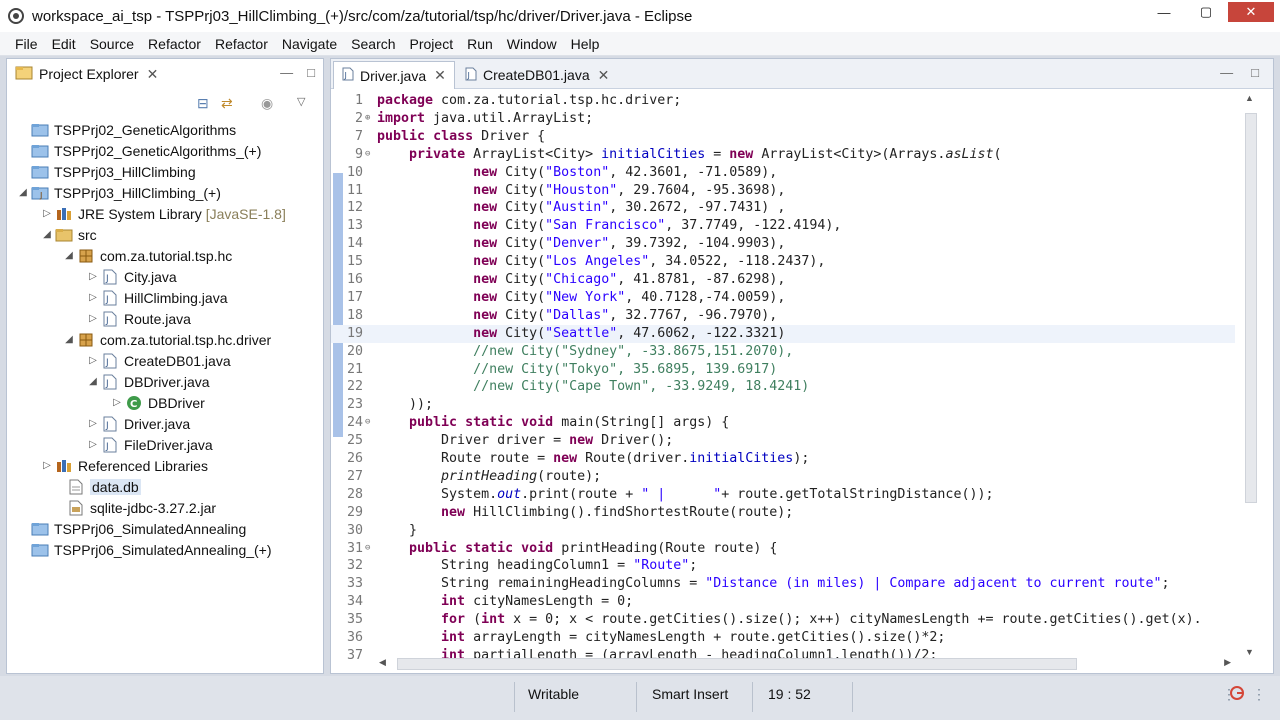  I want to click on maximize-view-icon: □, so click(311, 72).